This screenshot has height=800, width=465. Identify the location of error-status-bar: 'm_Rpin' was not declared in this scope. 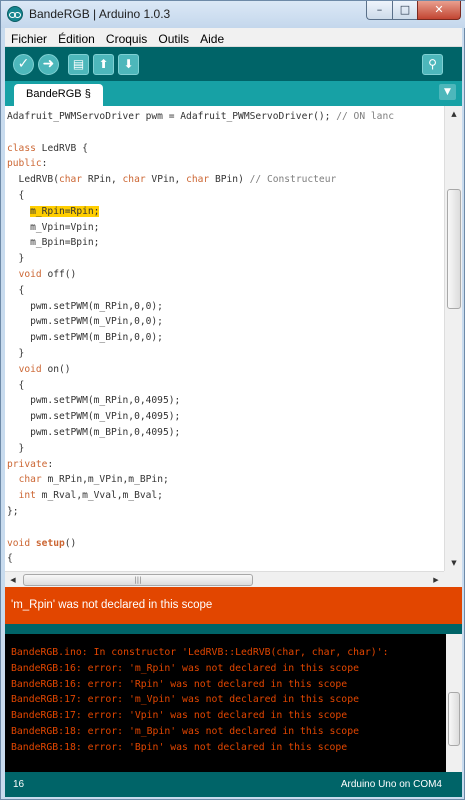
(233, 605).